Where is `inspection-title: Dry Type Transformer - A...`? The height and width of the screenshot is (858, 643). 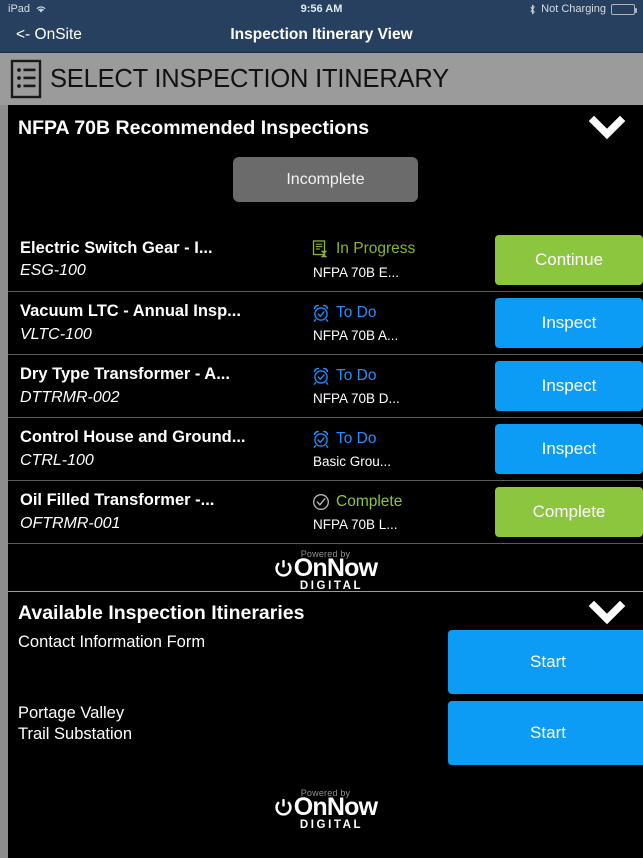 inspection-title: Dry Type Transformer - A... is located at coordinates (125, 374).